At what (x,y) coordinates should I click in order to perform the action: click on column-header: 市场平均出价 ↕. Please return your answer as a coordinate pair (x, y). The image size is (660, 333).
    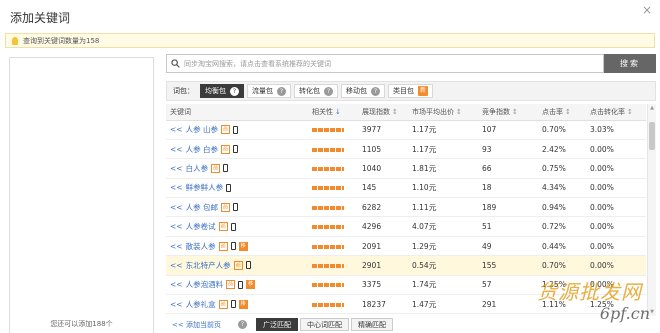
    Looking at the image, I should click on (443, 112).